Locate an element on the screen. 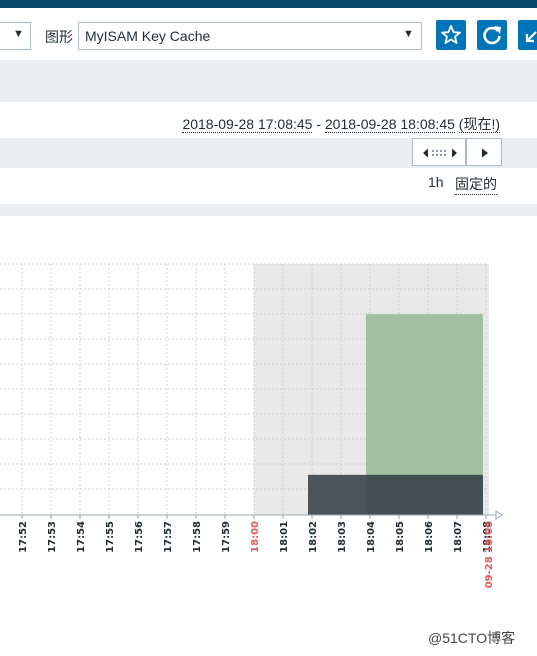 The width and height of the screenshot is (537, 656). x-tick-label: 18:02 is located at coordinates (313, 537).